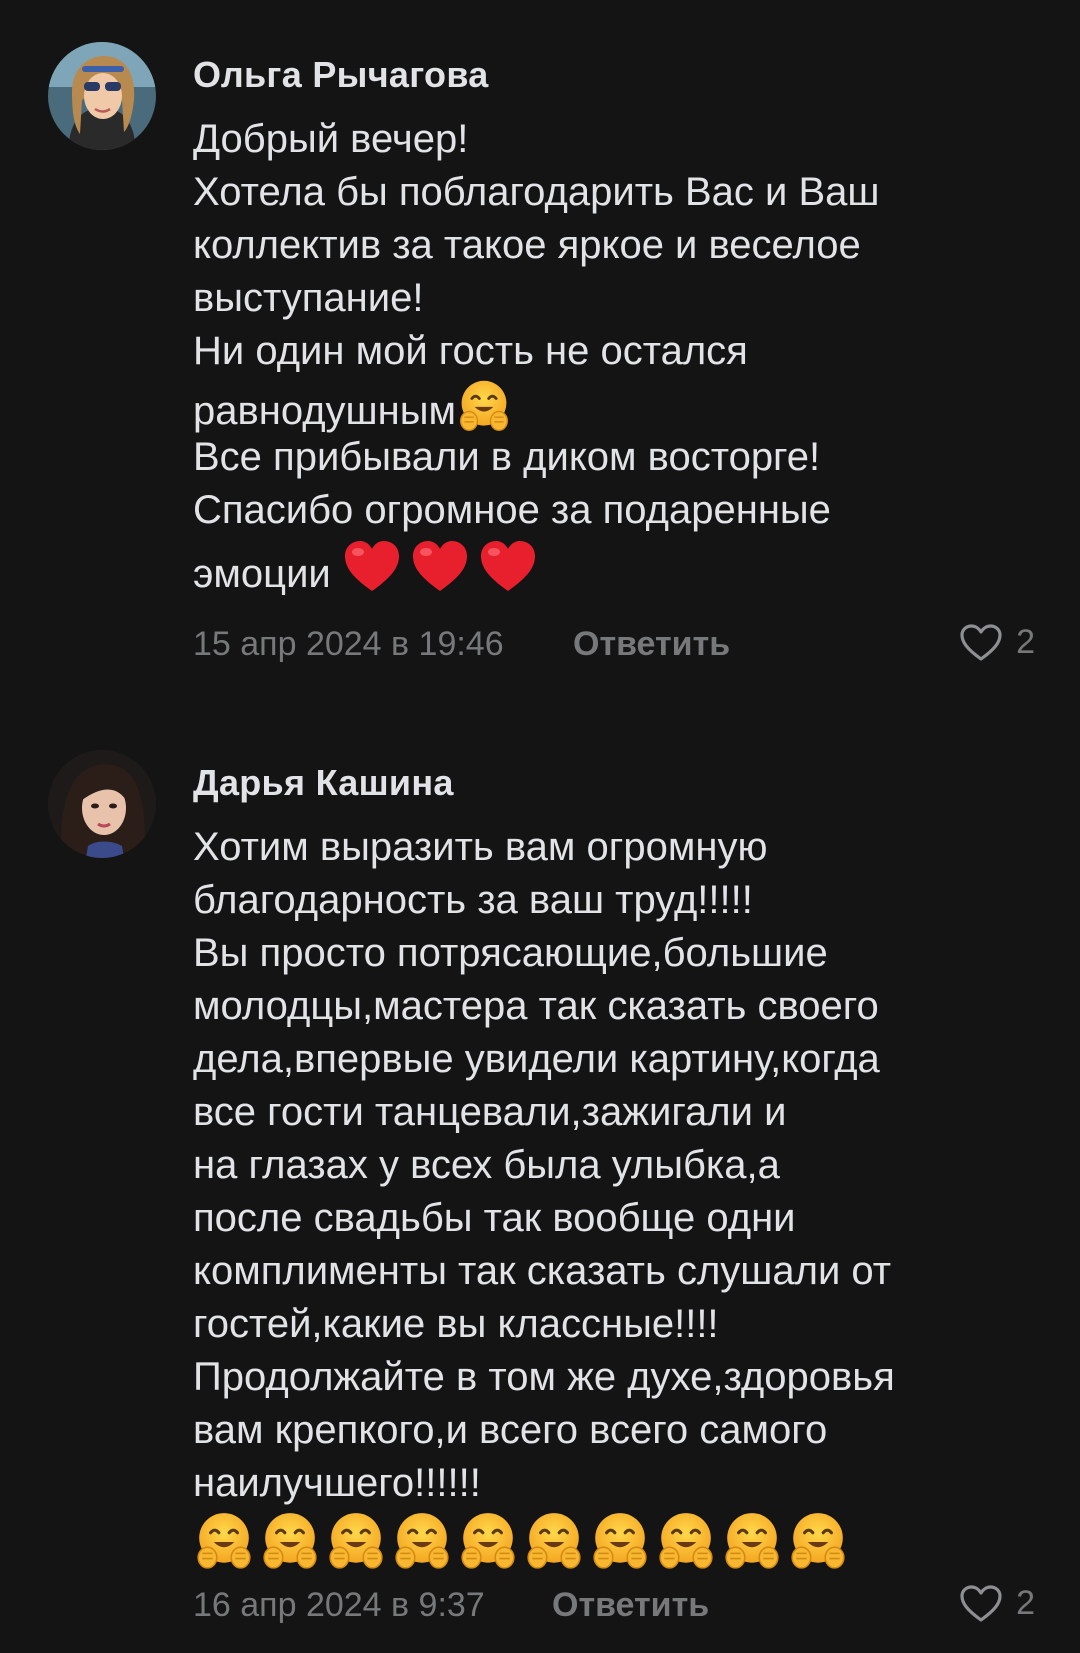 The image size is (1080, 1653). I want to click on comment-text-line: Спасибо огромное за подаренные, so click(512, 510).